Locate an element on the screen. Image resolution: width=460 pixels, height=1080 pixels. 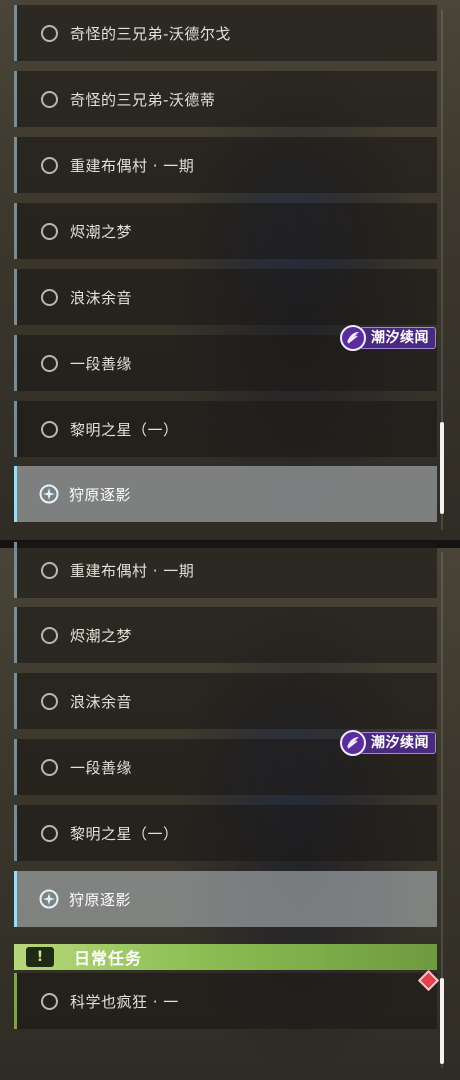
quest-item-label: 奇怪的三兄弟-沃德蒂 is located at coordinates (143, 99).